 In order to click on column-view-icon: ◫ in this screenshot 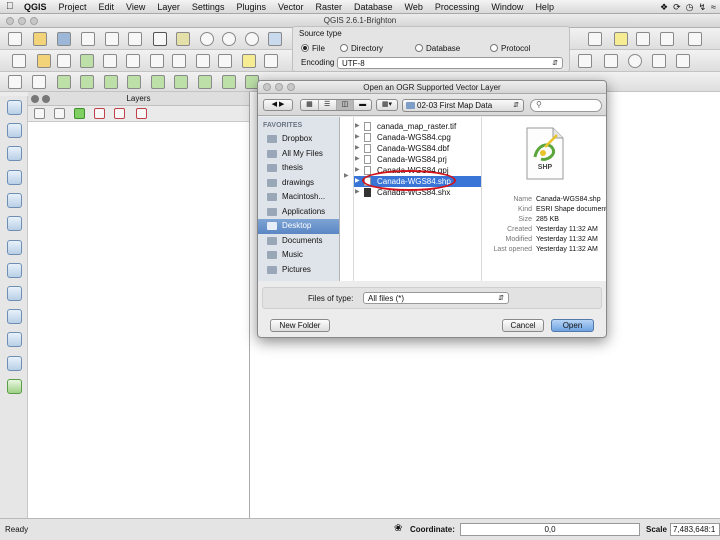, I will do `click(345, 105)`.